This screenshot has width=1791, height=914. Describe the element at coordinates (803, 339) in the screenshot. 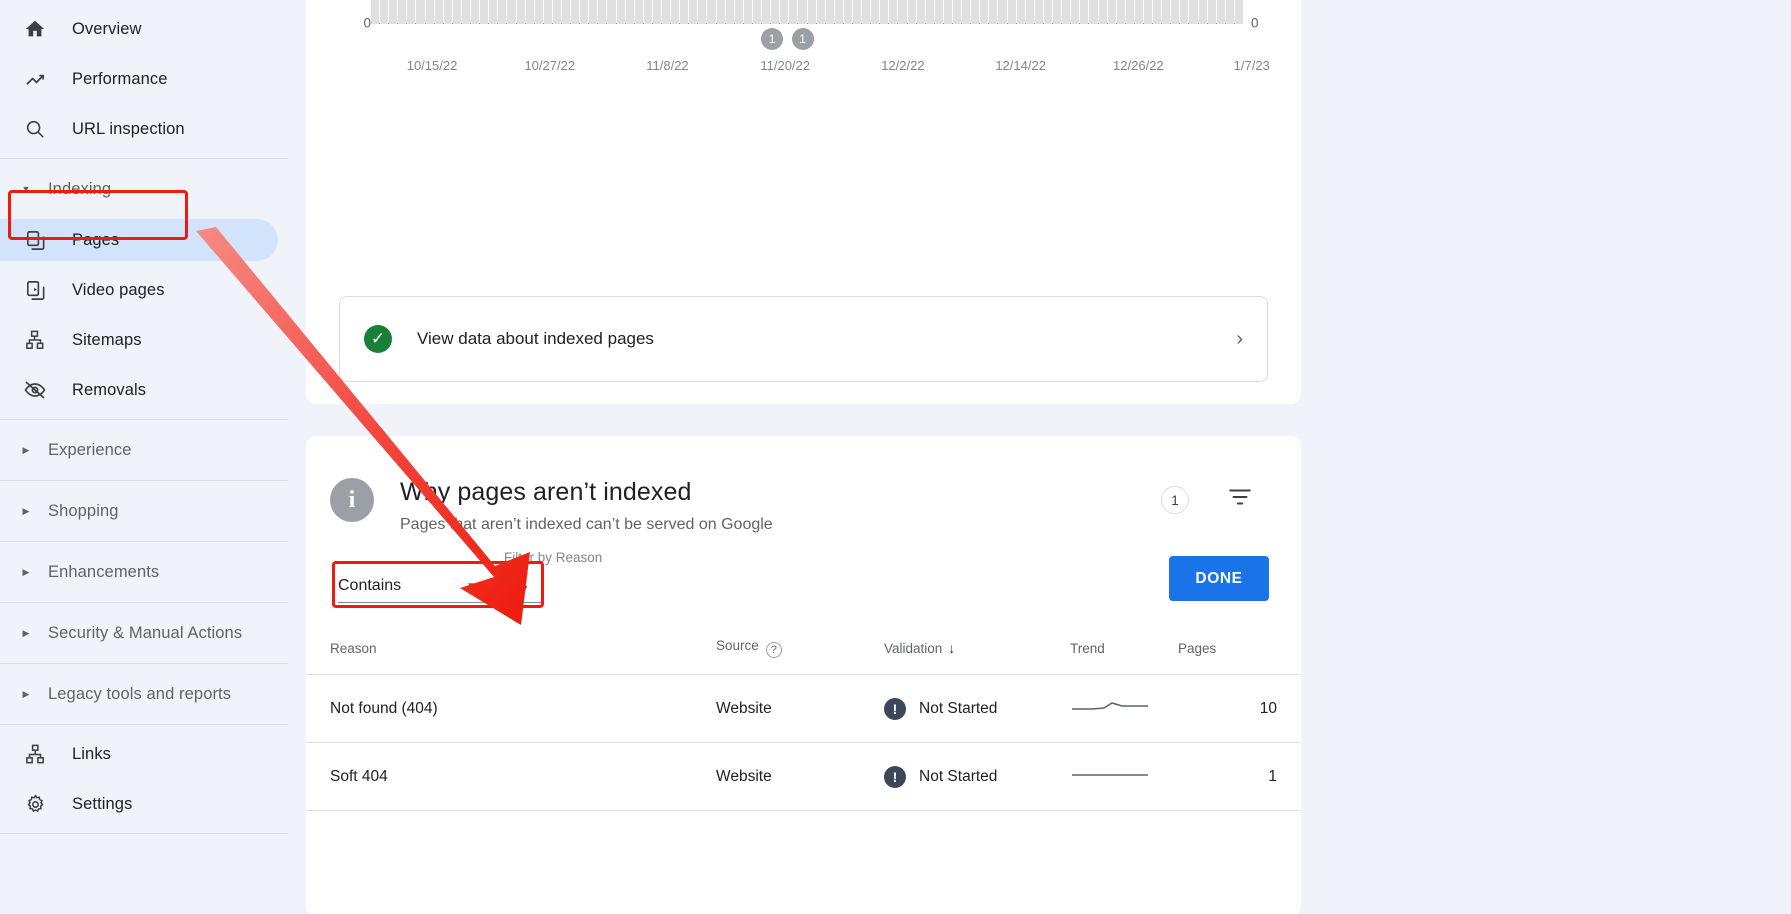

I see `view-indexed-pages-card: ✓ View data about indexed pages ›` at that location.